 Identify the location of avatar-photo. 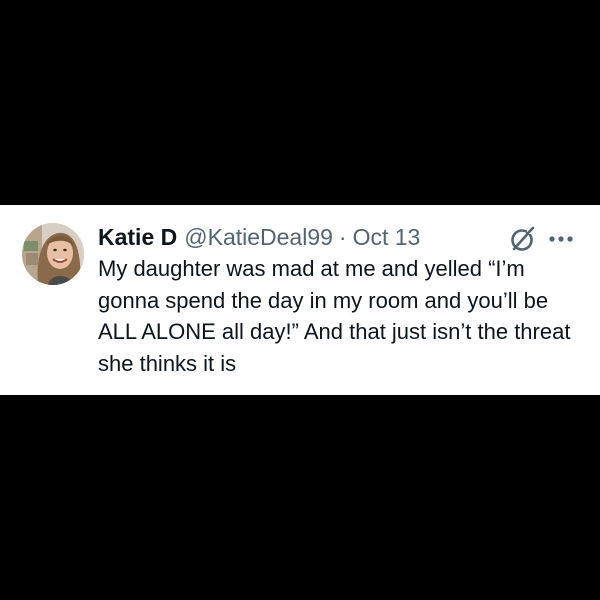
(53, 254).